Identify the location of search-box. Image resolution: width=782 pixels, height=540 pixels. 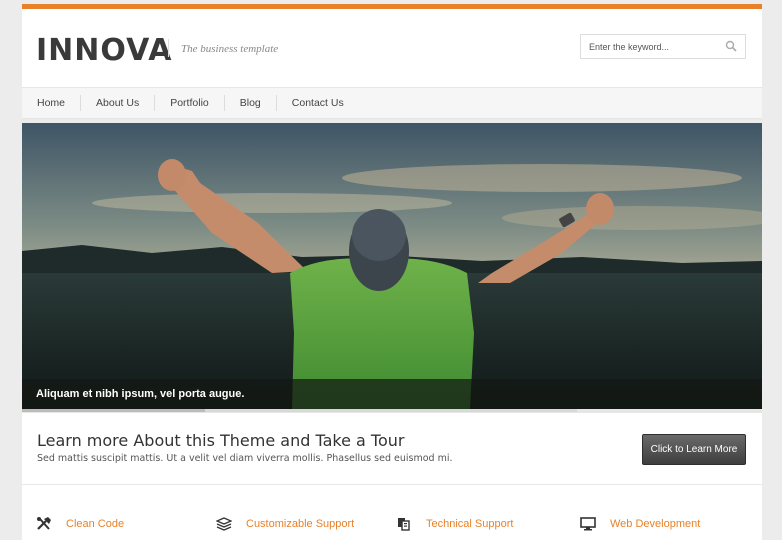
(663, 46).